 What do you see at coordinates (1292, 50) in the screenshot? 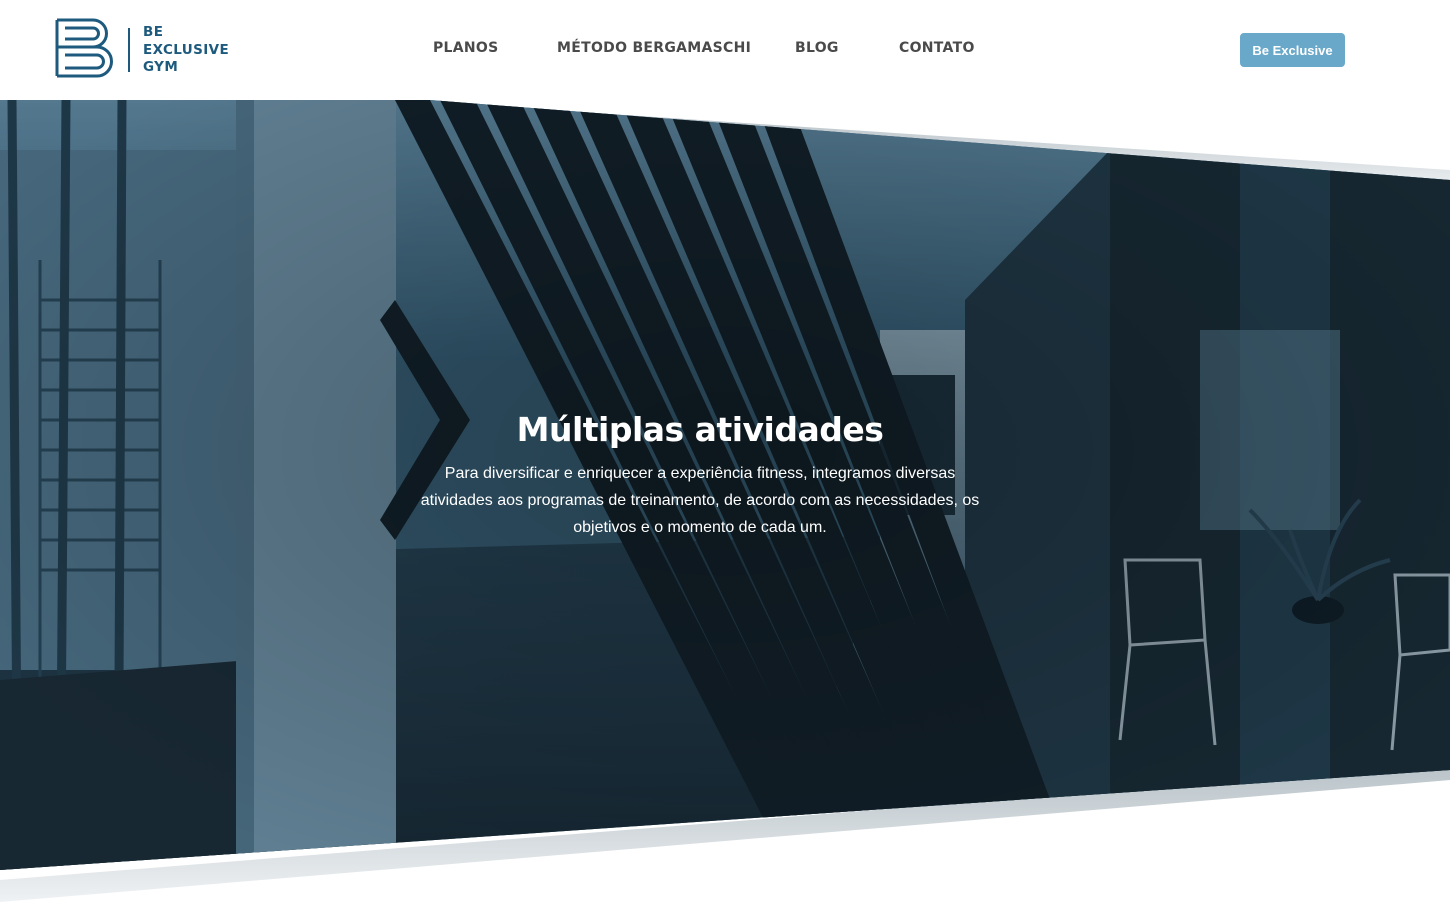
I see `be-exclusive-button: Be Exclusive` at bounding box center [1292, 50].